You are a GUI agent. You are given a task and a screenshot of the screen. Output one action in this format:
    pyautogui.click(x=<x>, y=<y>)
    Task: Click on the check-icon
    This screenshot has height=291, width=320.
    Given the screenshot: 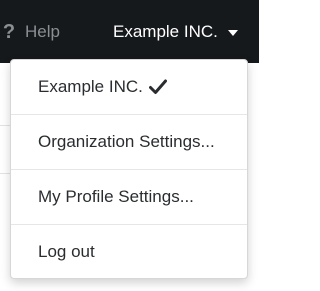 What is the action you would take?
    pyautogui.click(x=157, y=86)
    